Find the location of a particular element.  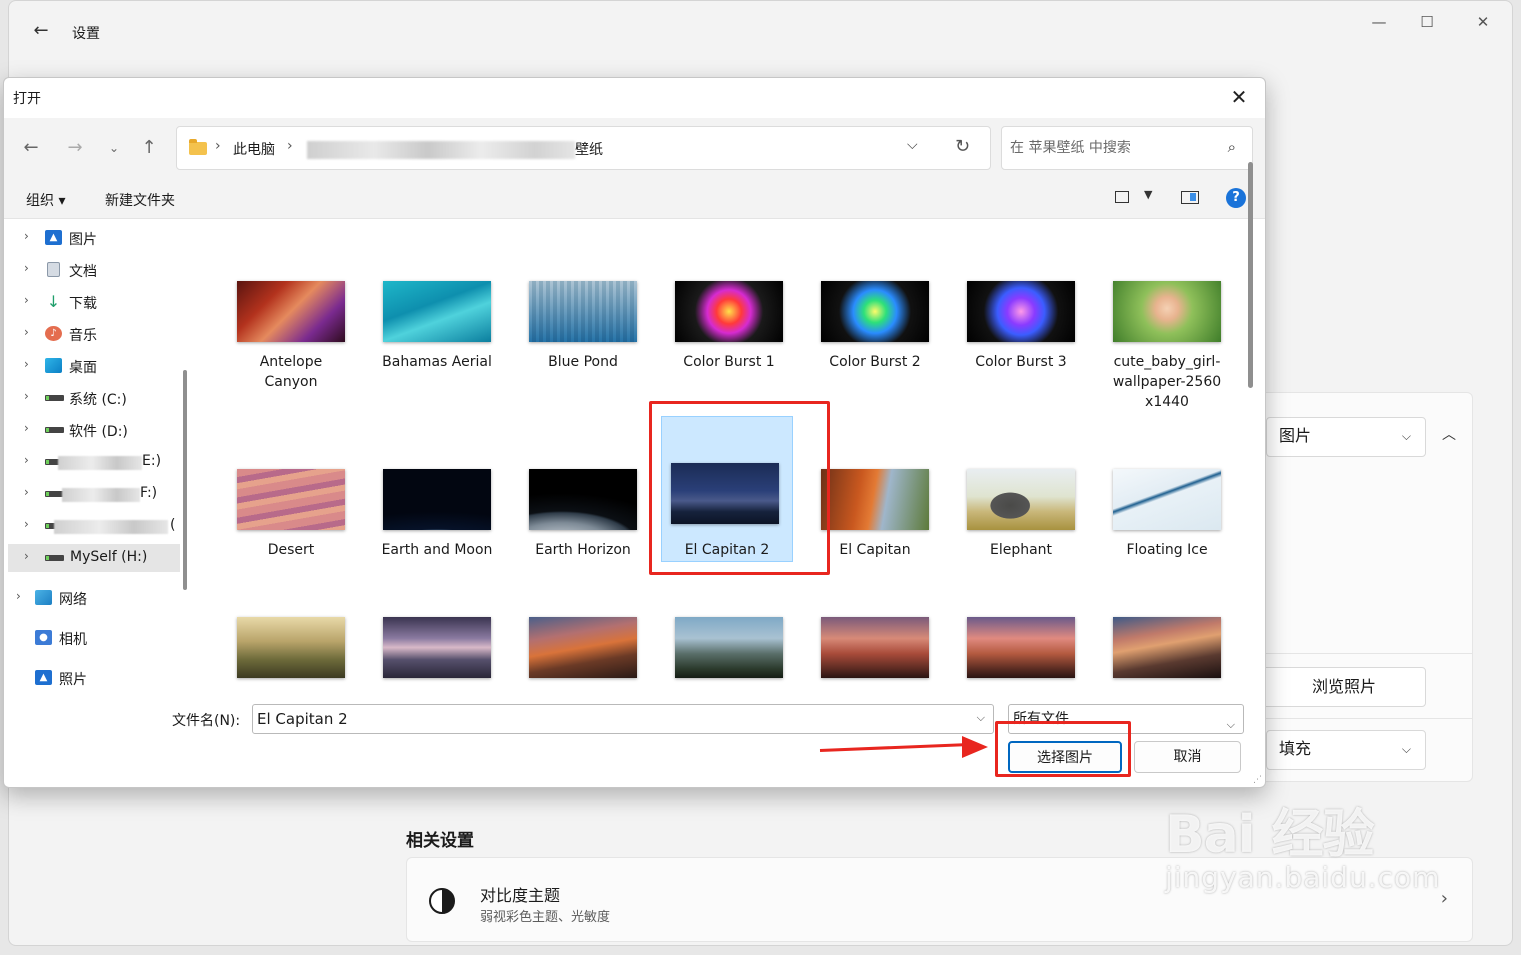

sidebar-item-drive-h: › MySelf (H:) is located at coordinates (94, 558).